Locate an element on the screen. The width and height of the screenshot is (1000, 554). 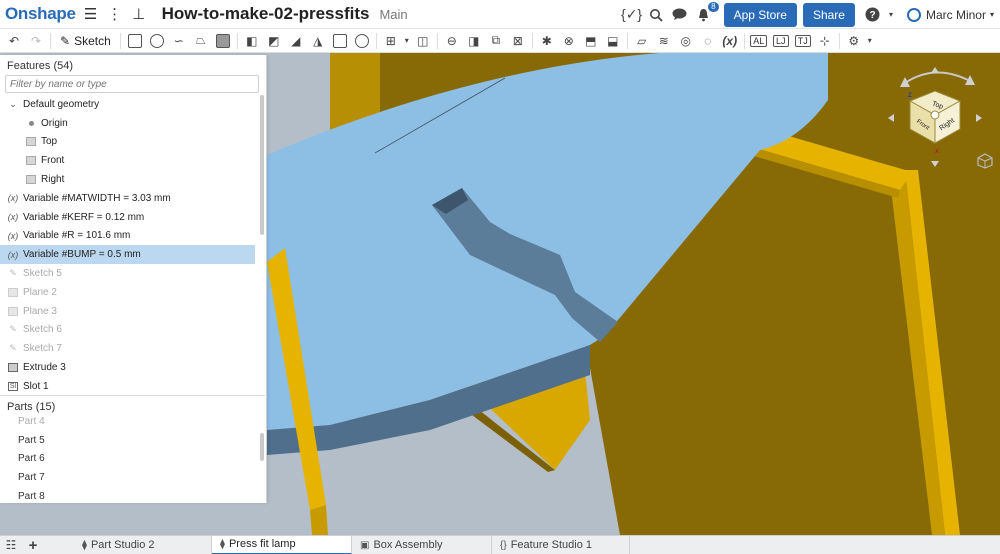
feature-item: Top is located at coordinates (132, 142).